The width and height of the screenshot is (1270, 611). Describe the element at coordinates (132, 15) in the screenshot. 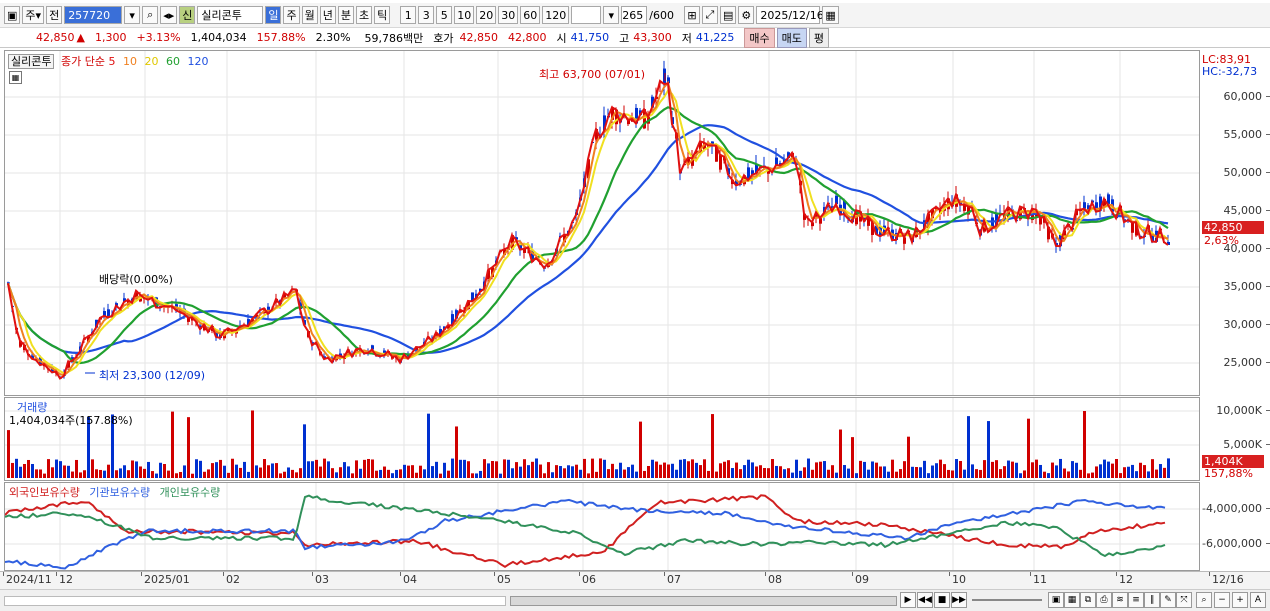

I see `code-dropdown-icon: ▾` at that location.